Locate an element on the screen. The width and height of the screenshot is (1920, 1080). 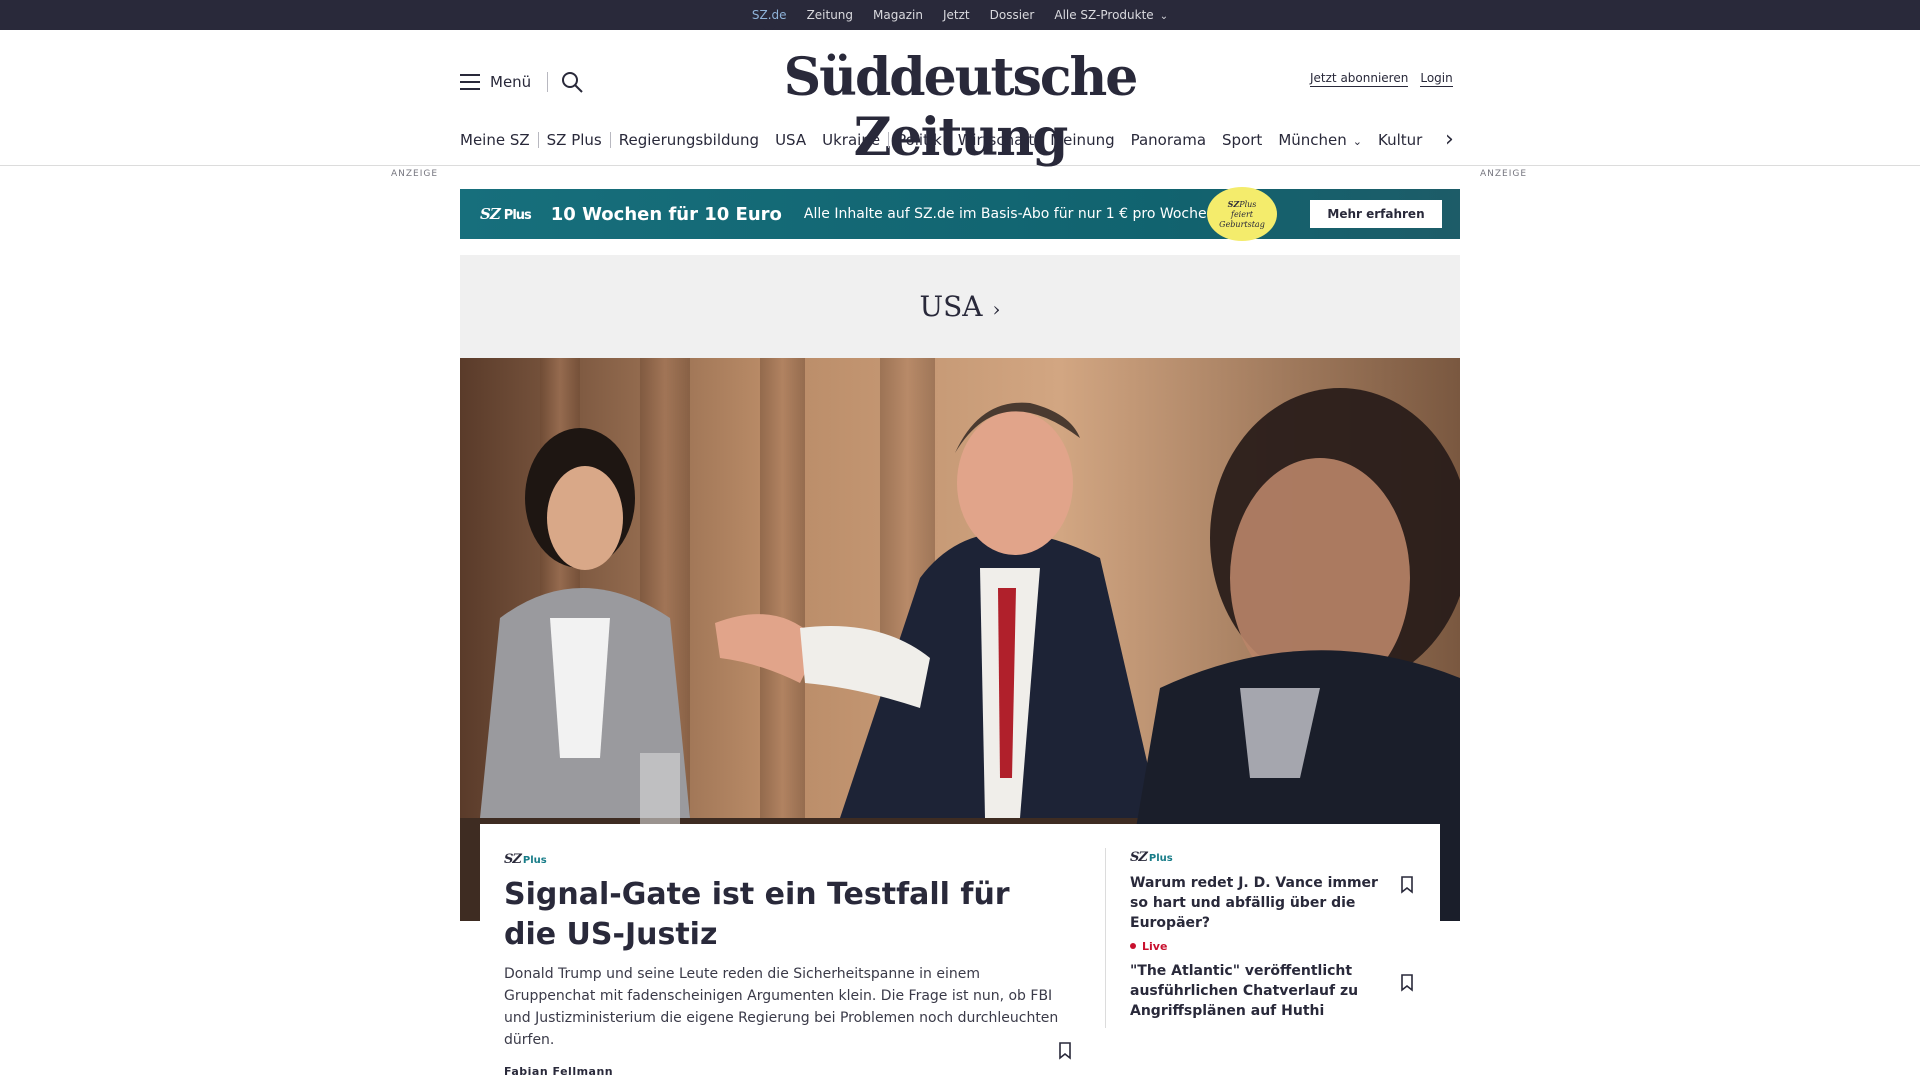
ad-label-left: ANZEIGE is located at coordinates (415, 174).